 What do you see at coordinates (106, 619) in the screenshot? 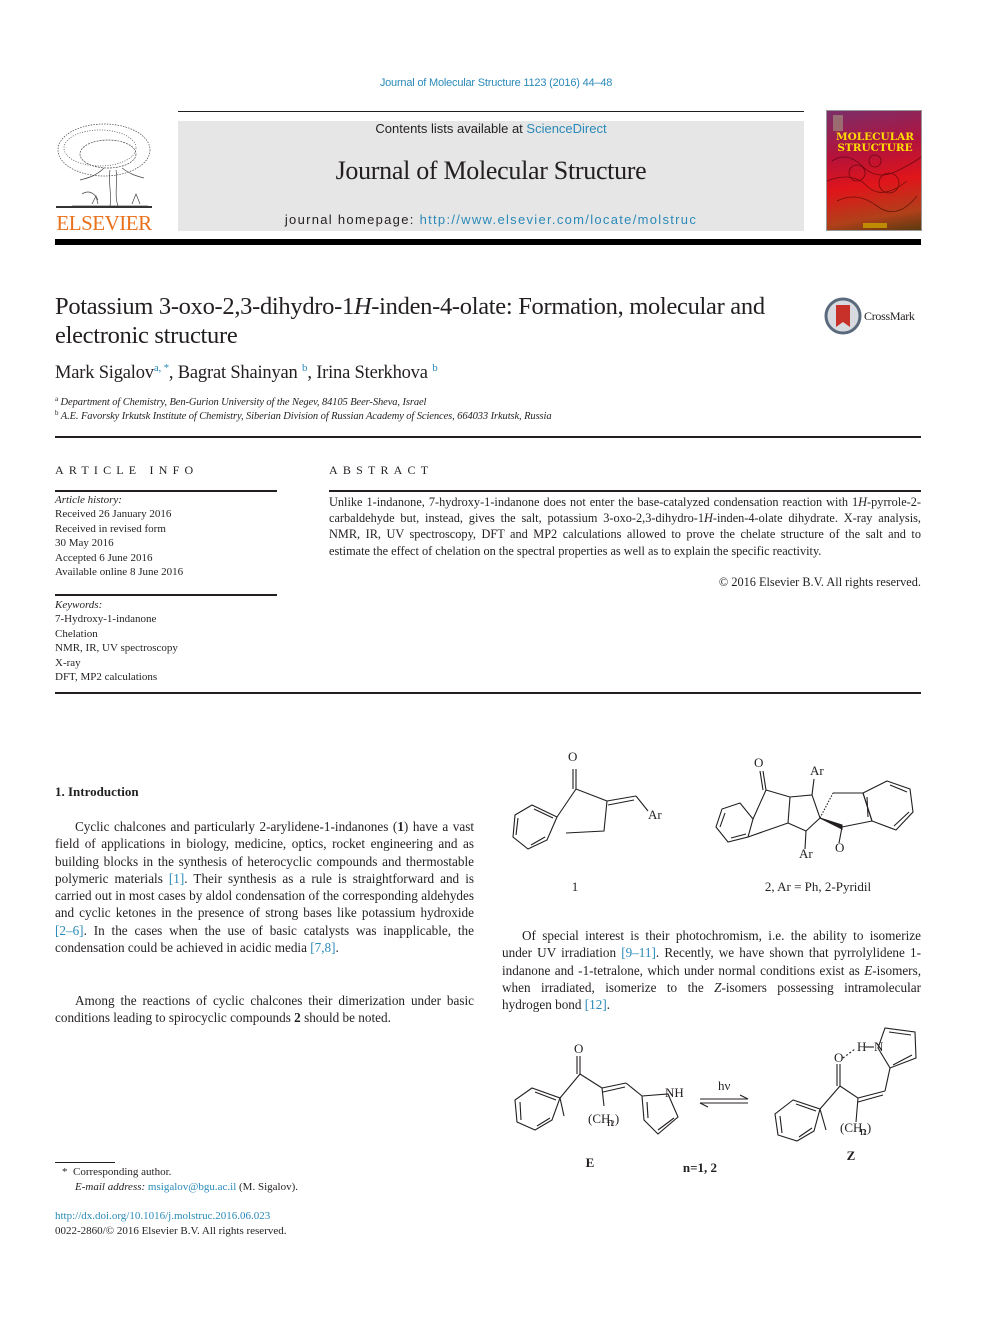
I see `keyword: 7-Hydroxy-1-indanone` at bounding box center [106, 619].